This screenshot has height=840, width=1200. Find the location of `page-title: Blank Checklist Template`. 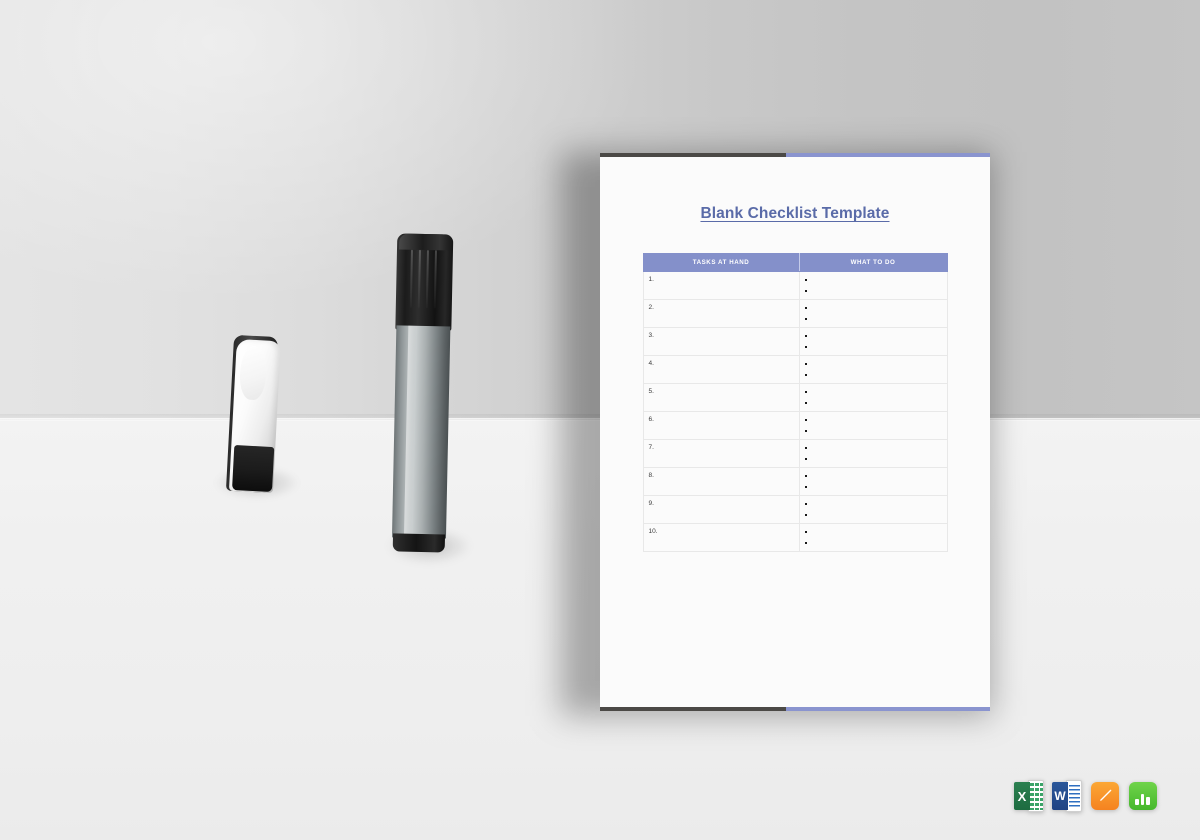

page-title: Blank Checklist Template is located at coordinates (795, 213).